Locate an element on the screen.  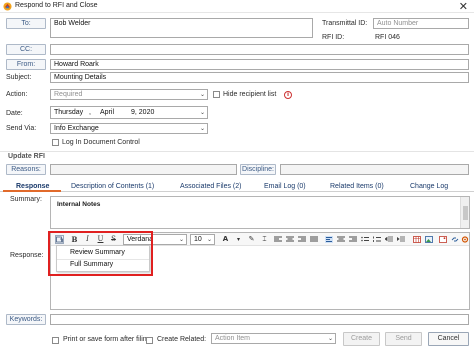
transmittal-id-field: Auto Number is located at coordinates (421, 23).